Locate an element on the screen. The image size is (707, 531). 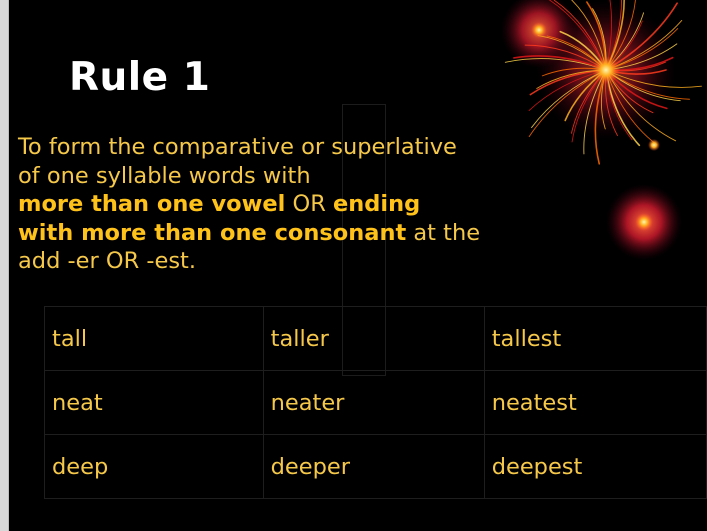
rule-text: To form the comparative or superlative is located at coordinates (237, 147).